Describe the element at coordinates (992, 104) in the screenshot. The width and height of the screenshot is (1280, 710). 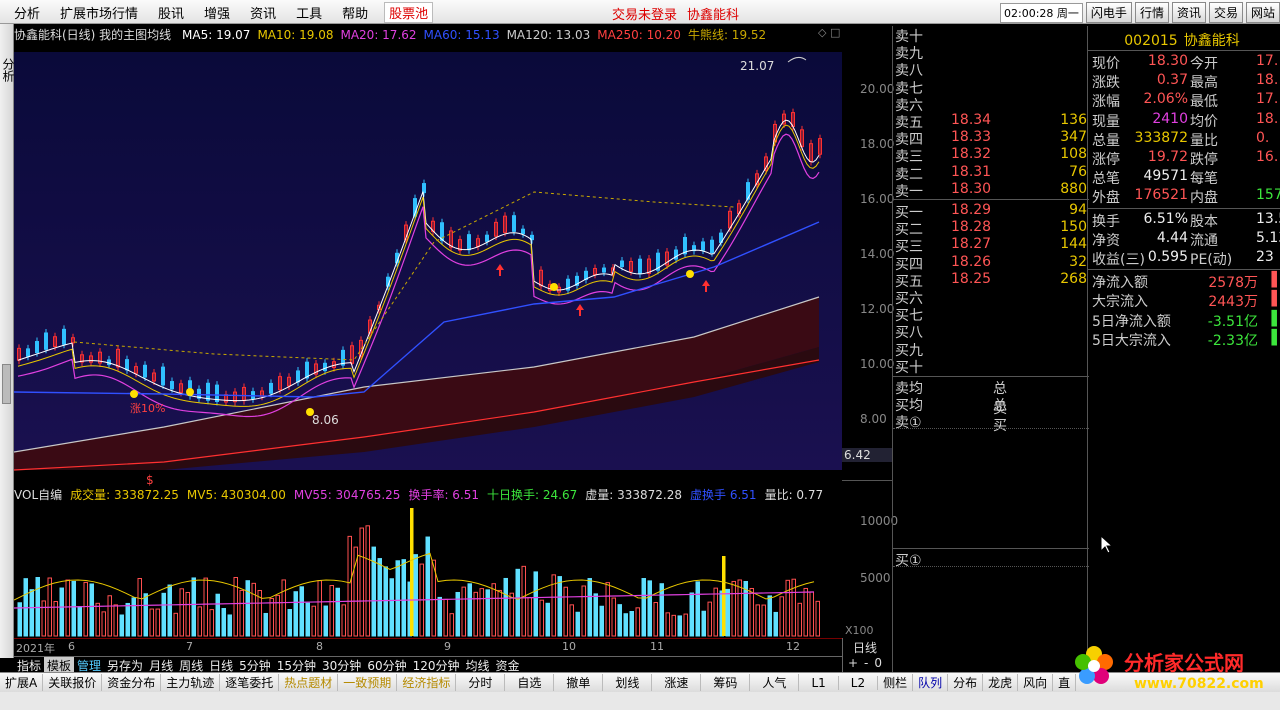
I see `ask-row: 卖六` at that location.